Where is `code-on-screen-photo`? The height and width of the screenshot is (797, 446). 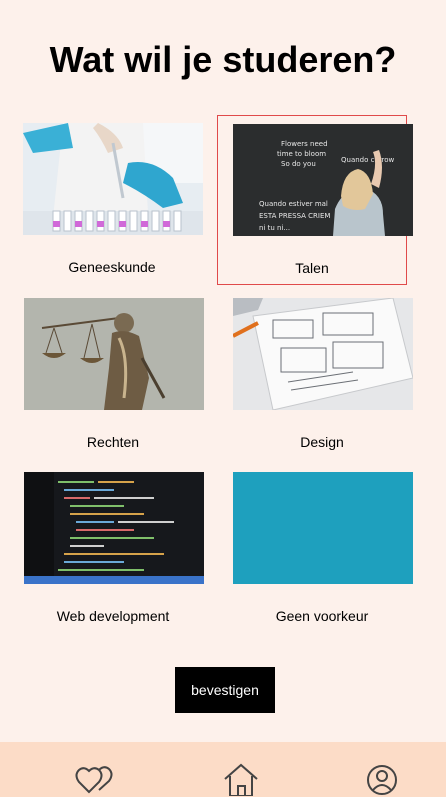
code-on-screen-photo is located at coordinates (114, 528).